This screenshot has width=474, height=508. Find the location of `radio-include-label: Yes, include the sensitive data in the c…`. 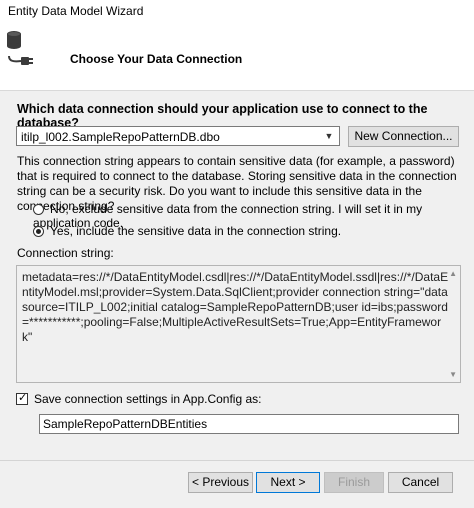

radio-include-label: Yes, include the sensitive data in the c… is located at coordinates (196, 231).